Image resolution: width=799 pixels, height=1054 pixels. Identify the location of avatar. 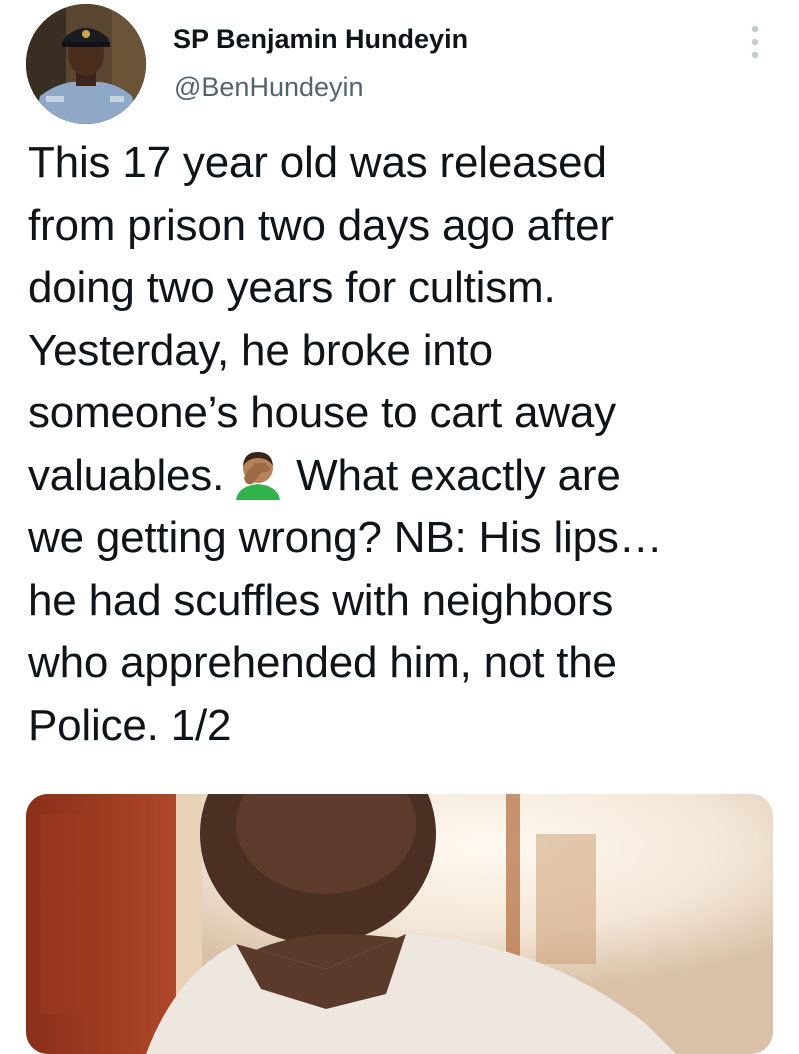
(86, 64).